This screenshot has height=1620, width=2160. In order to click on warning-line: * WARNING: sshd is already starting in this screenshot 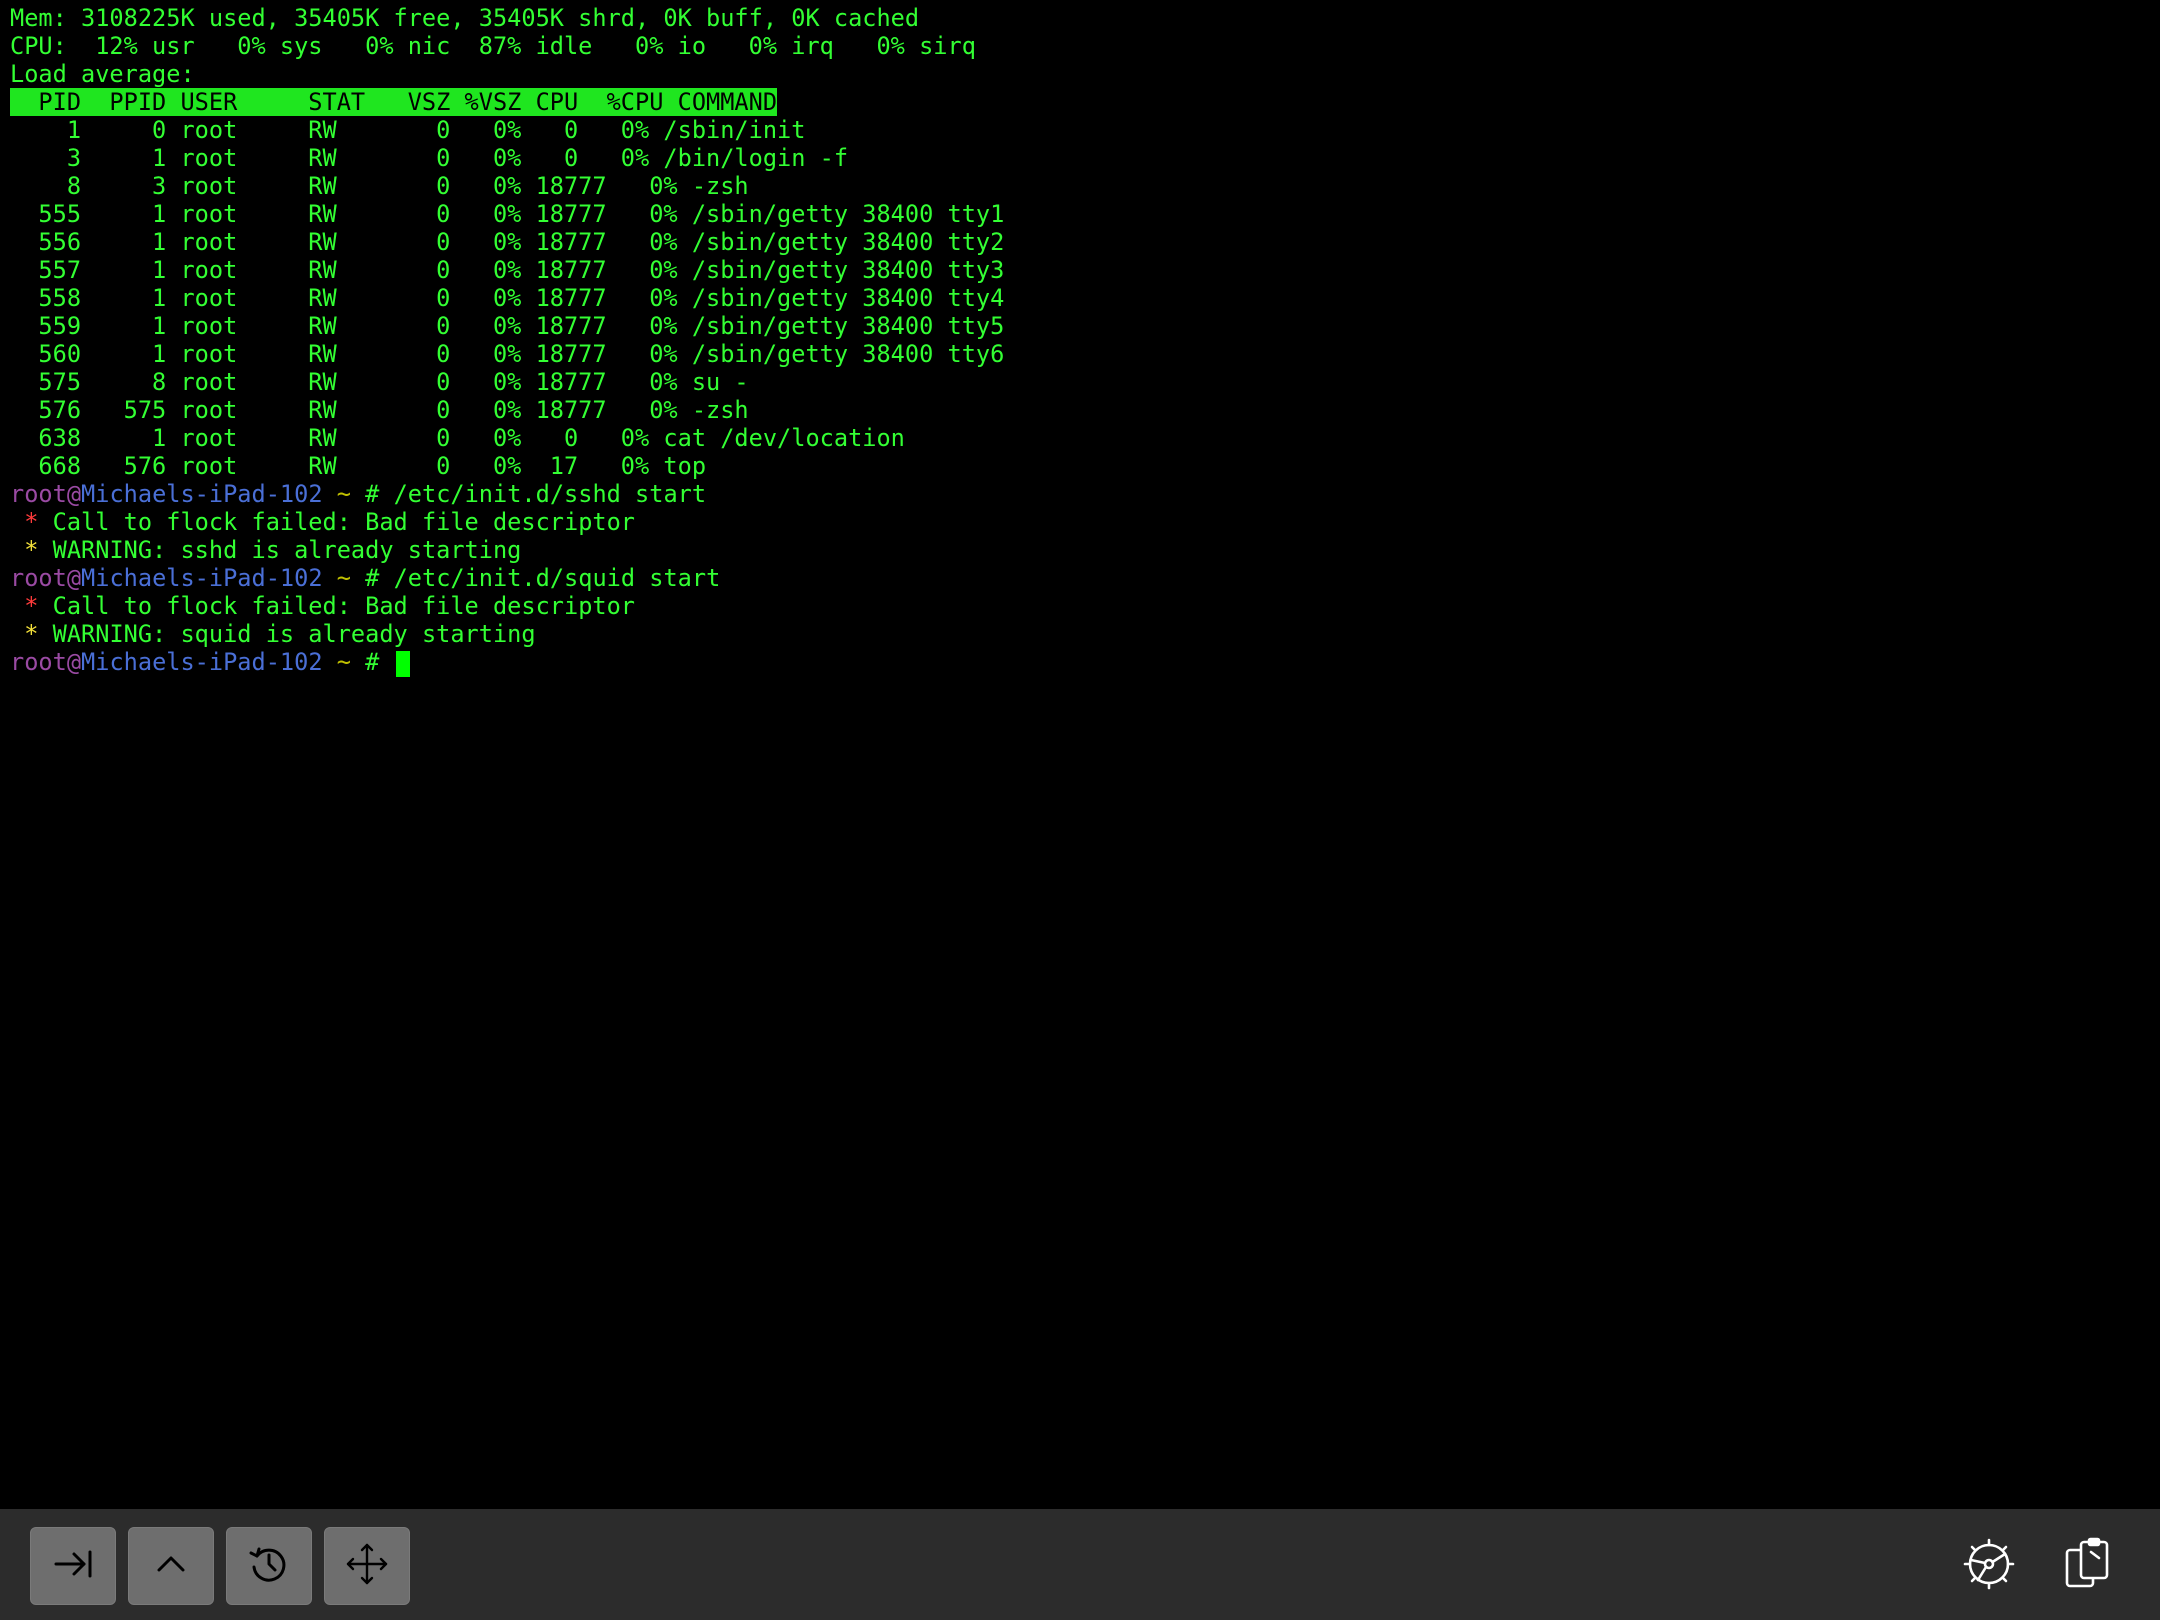, I will do `click(1080, 550)`.